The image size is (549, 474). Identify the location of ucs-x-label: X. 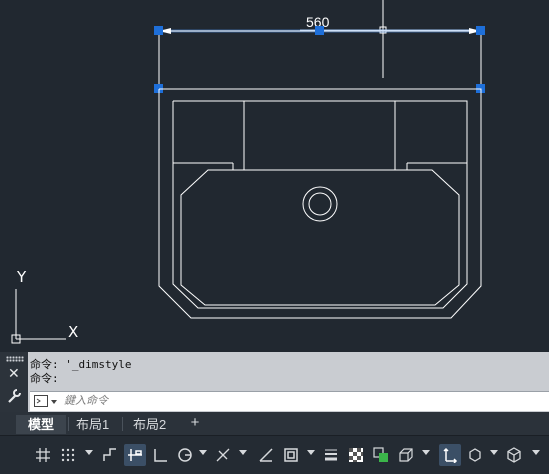
(73, 332).